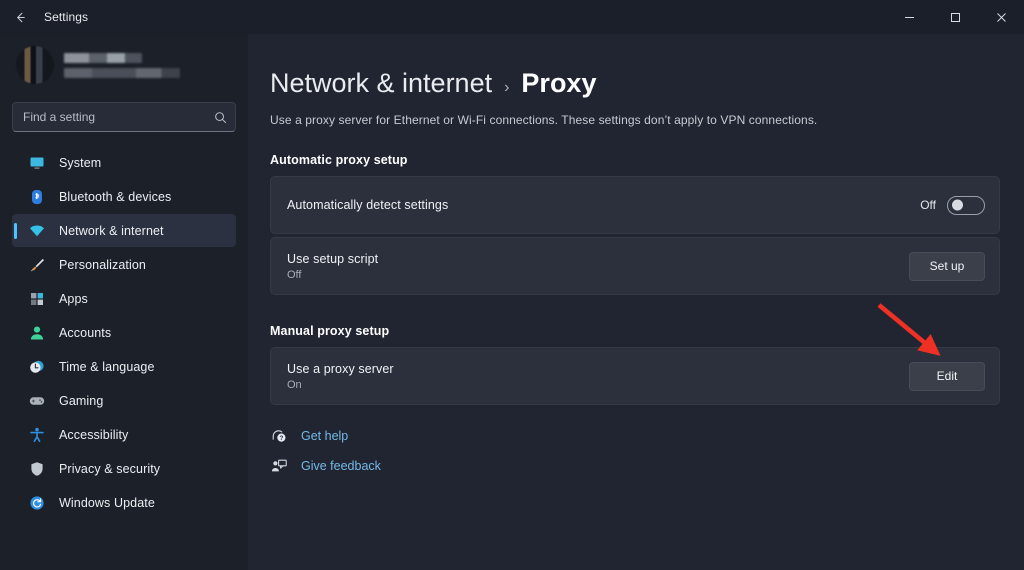  I want to click on toggle-switch, so click(966, 205).